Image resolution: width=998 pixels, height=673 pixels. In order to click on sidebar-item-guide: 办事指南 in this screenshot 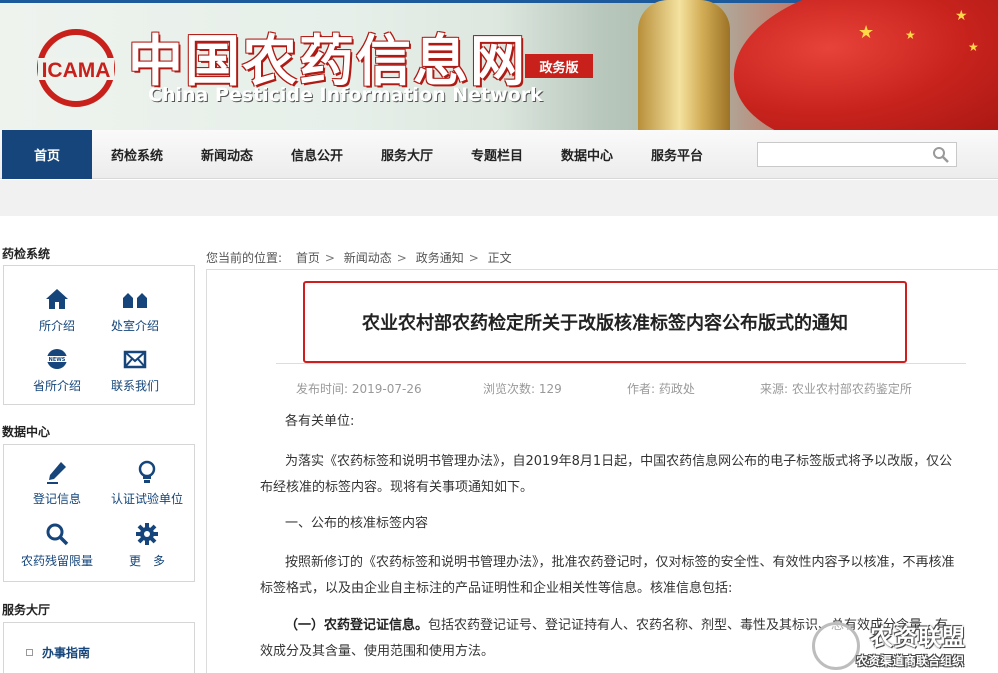, I will do `click(58, 652)`.